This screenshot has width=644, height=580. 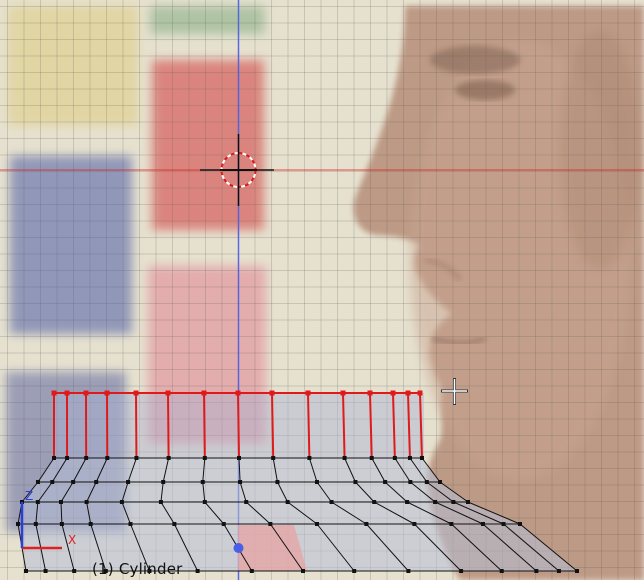 What do you see at coordinates (238, 548) in the screenshot?
I see `object-origin-icon` at bounding box center [238, 548].